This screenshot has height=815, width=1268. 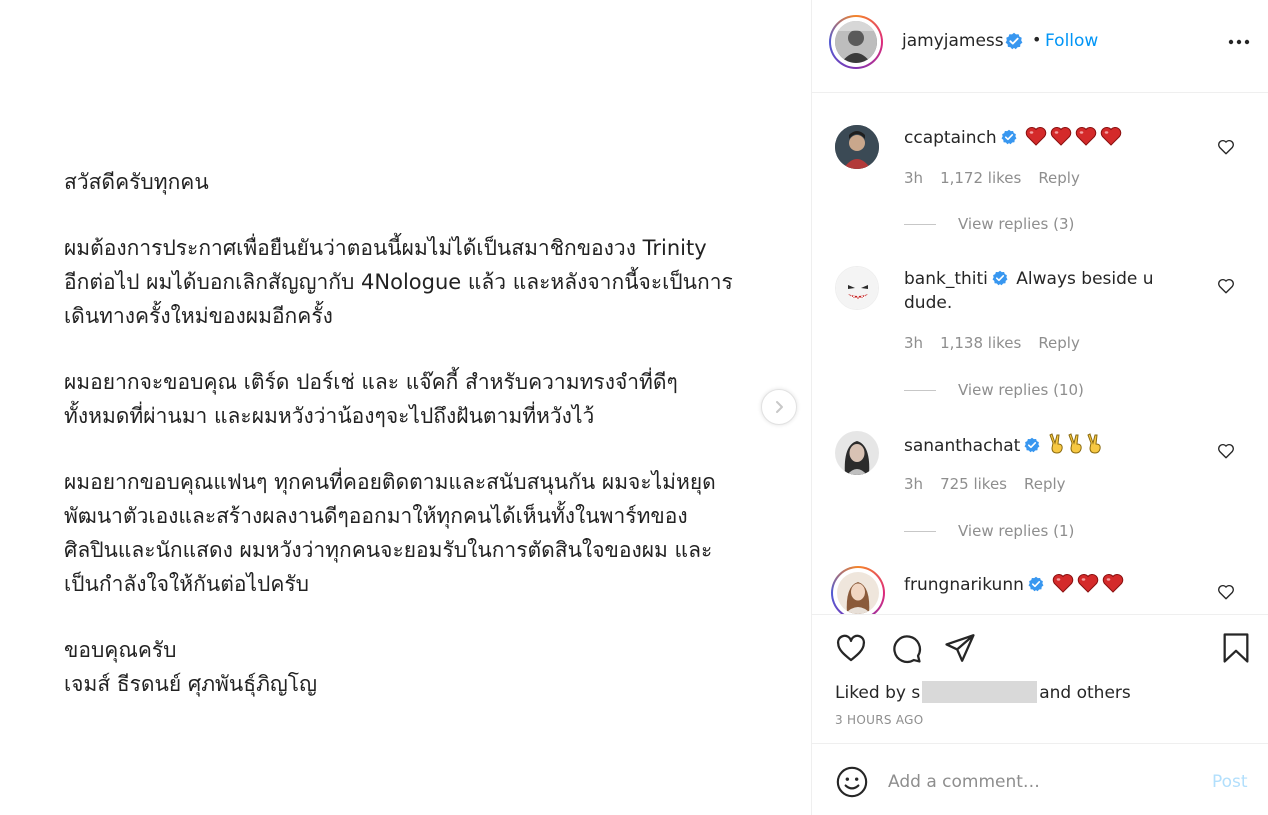 I want to click on comment-meta: 3h 1,172 likes Reply, so click(x=1000, y=178).